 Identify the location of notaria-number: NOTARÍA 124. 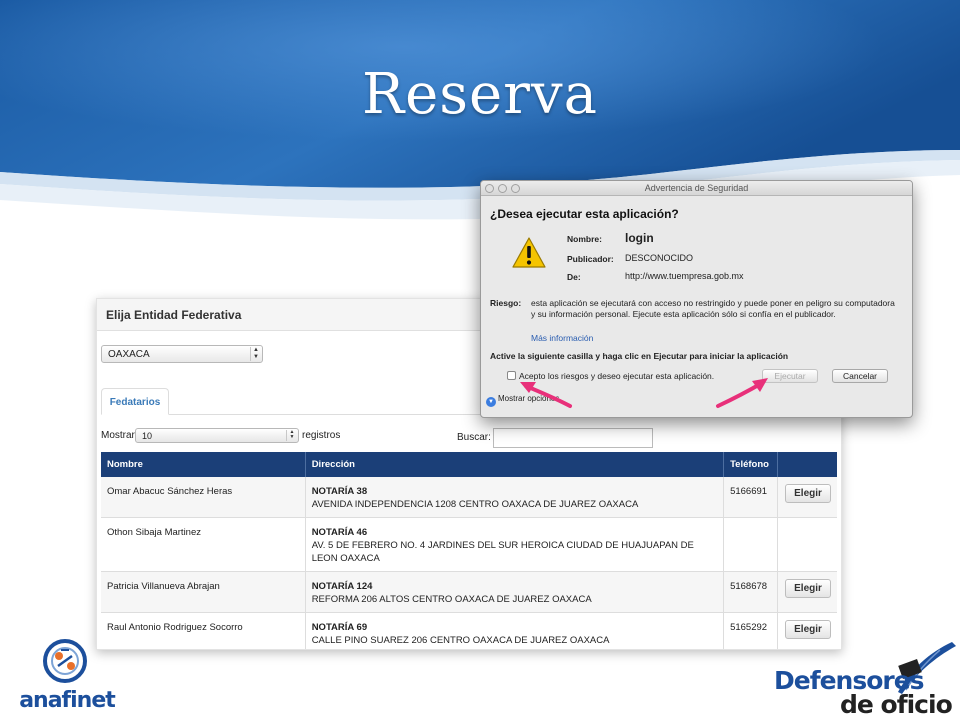
(342, 586).